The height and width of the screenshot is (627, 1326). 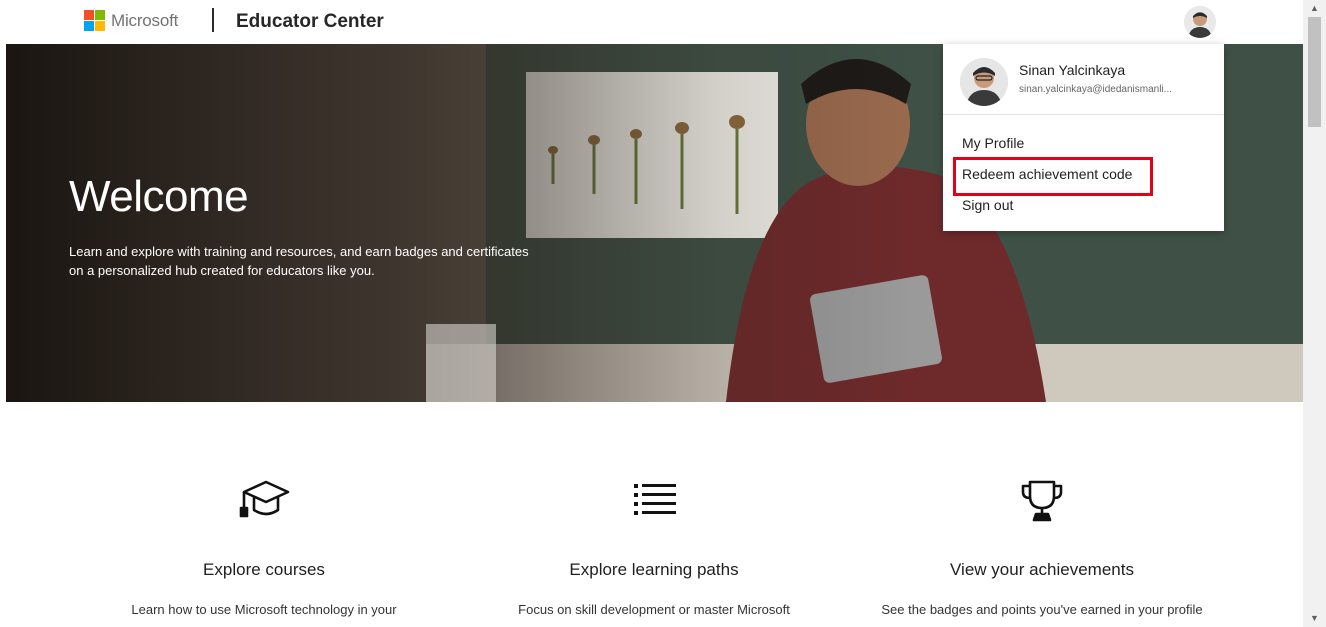 What do you see at coordinates (264, 499) in the screenshot?
I see `graduation-cap-icon` at bounding box center [264, 499].